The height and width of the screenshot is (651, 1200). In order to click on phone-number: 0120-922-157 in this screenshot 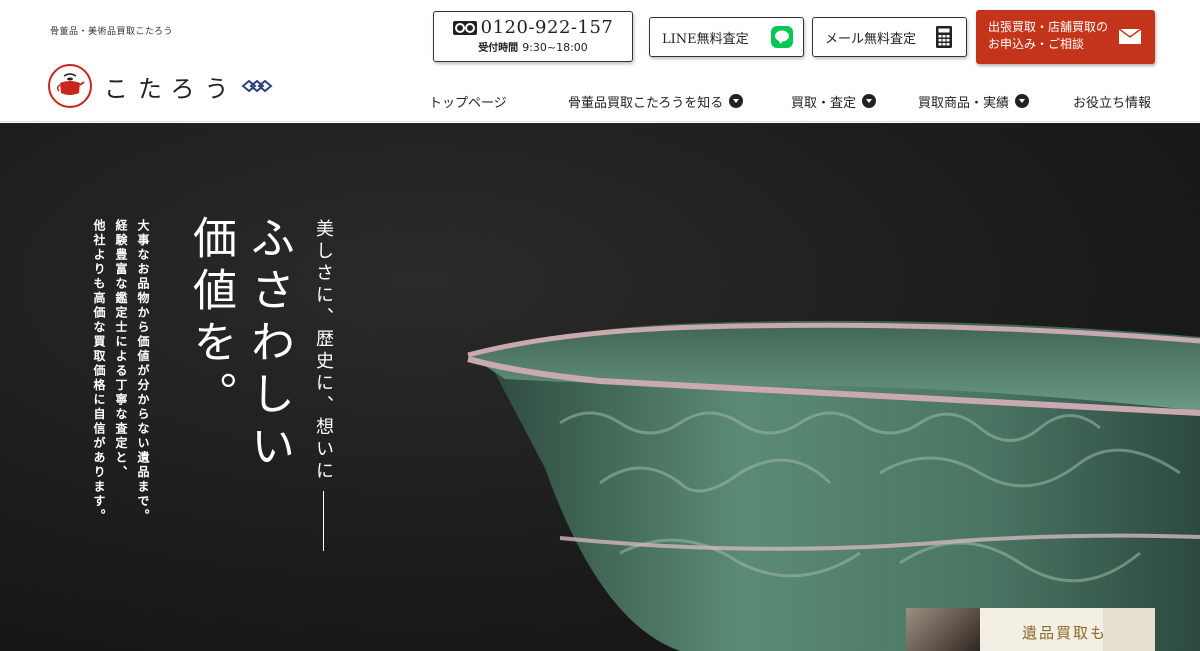, I will do `click(547, 27)`.